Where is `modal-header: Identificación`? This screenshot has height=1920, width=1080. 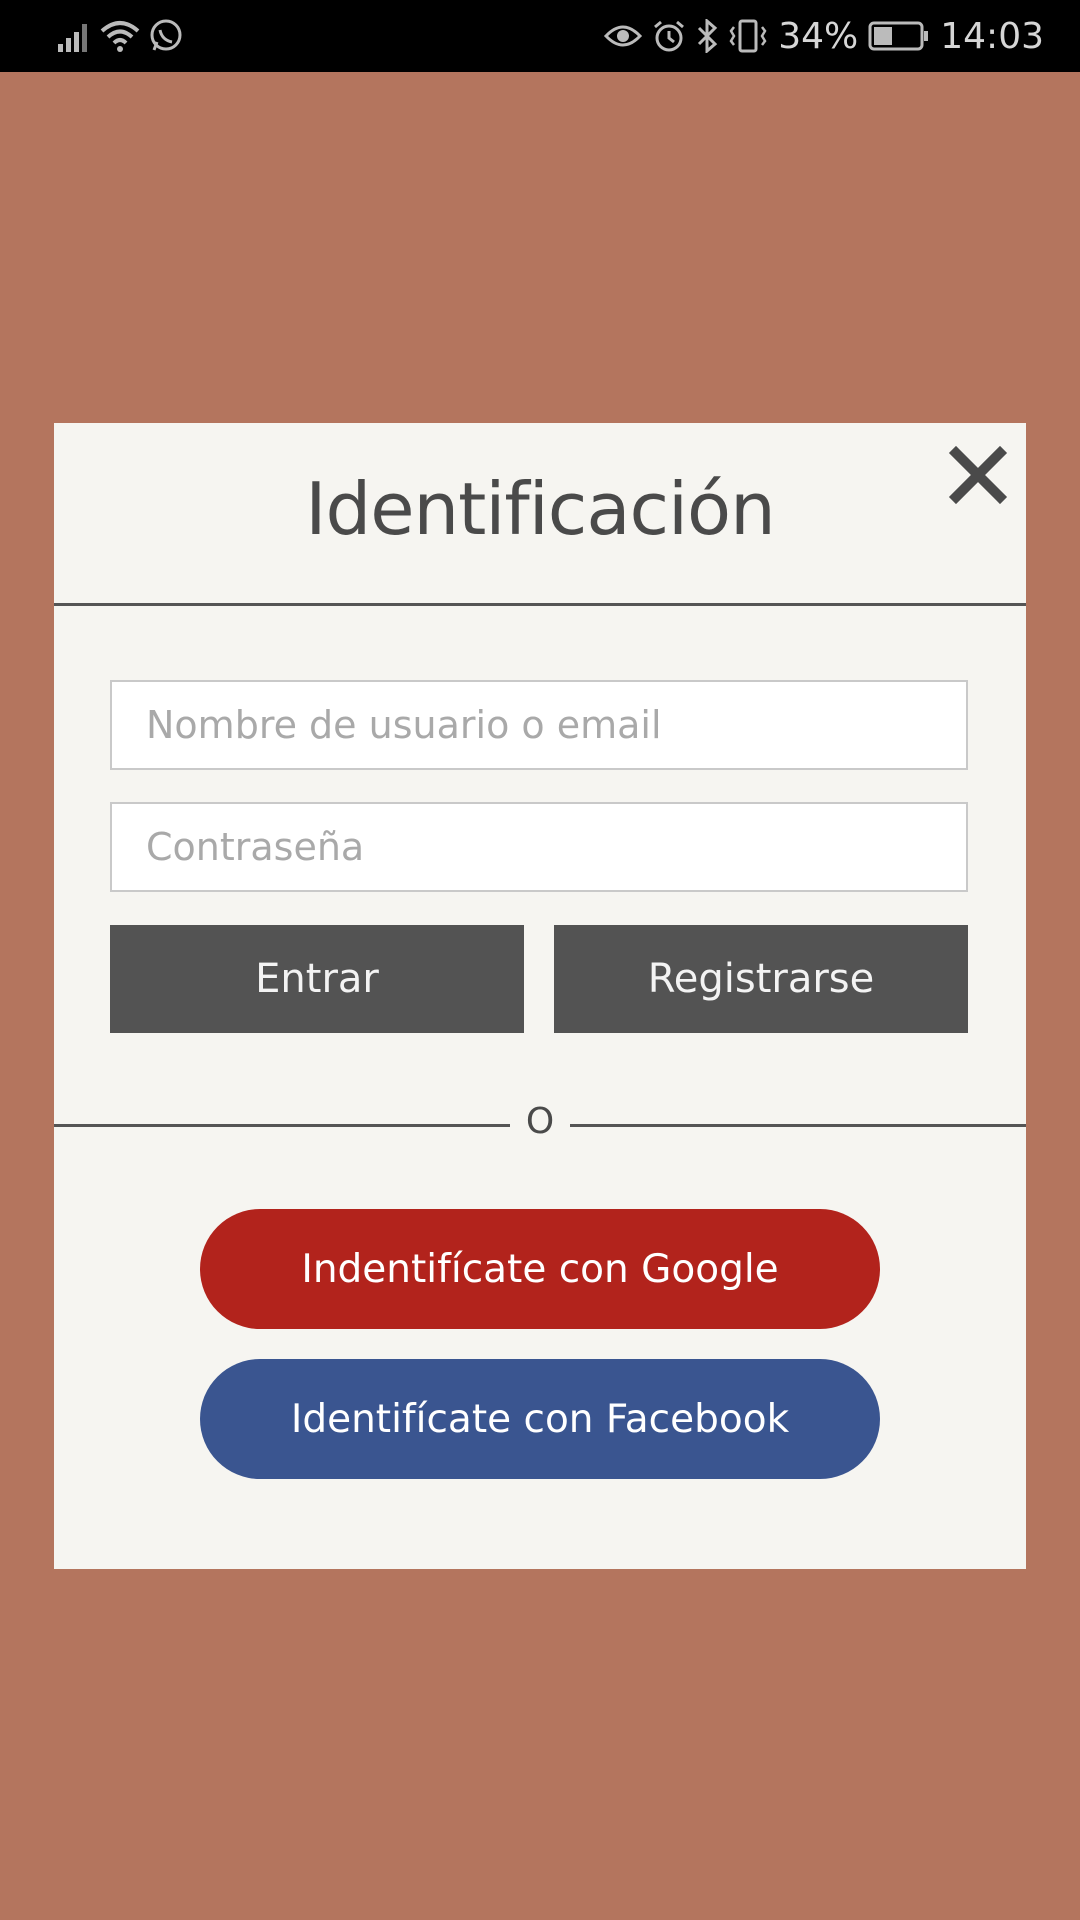
modal-header: Identificación is located at coordinates (540, 514).